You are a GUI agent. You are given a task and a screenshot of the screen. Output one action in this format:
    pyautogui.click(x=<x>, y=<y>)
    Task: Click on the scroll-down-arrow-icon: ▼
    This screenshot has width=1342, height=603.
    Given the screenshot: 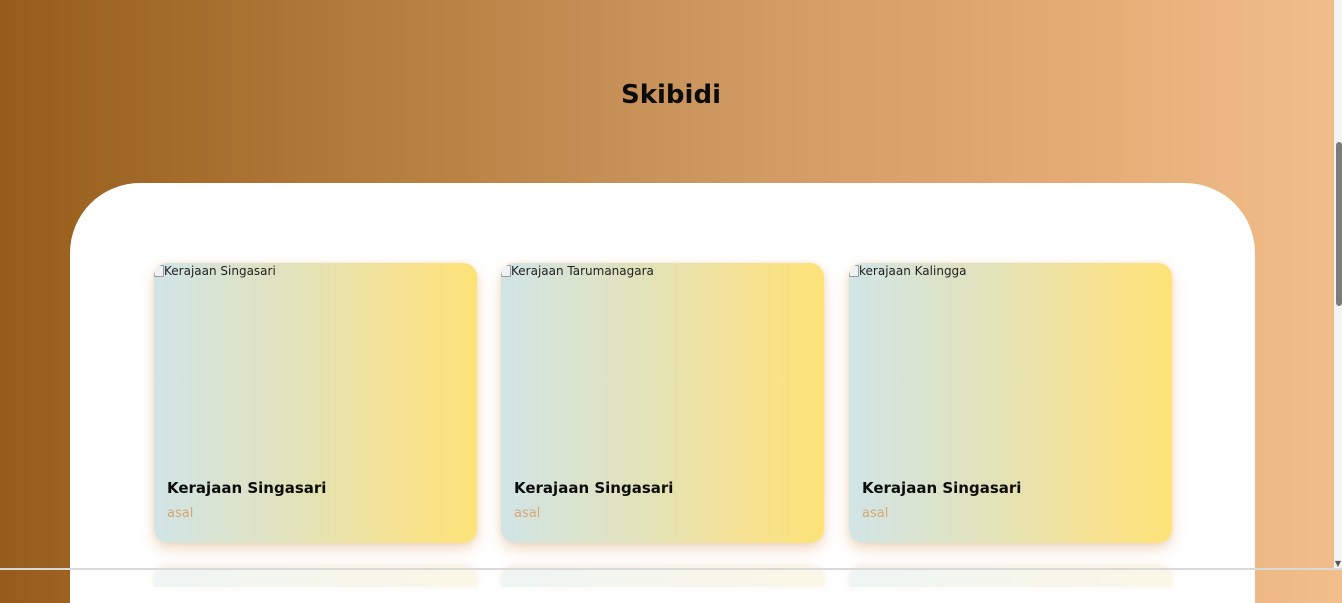 What is the action you would take?
    pyautogui.click(x=1338, y=564)
    